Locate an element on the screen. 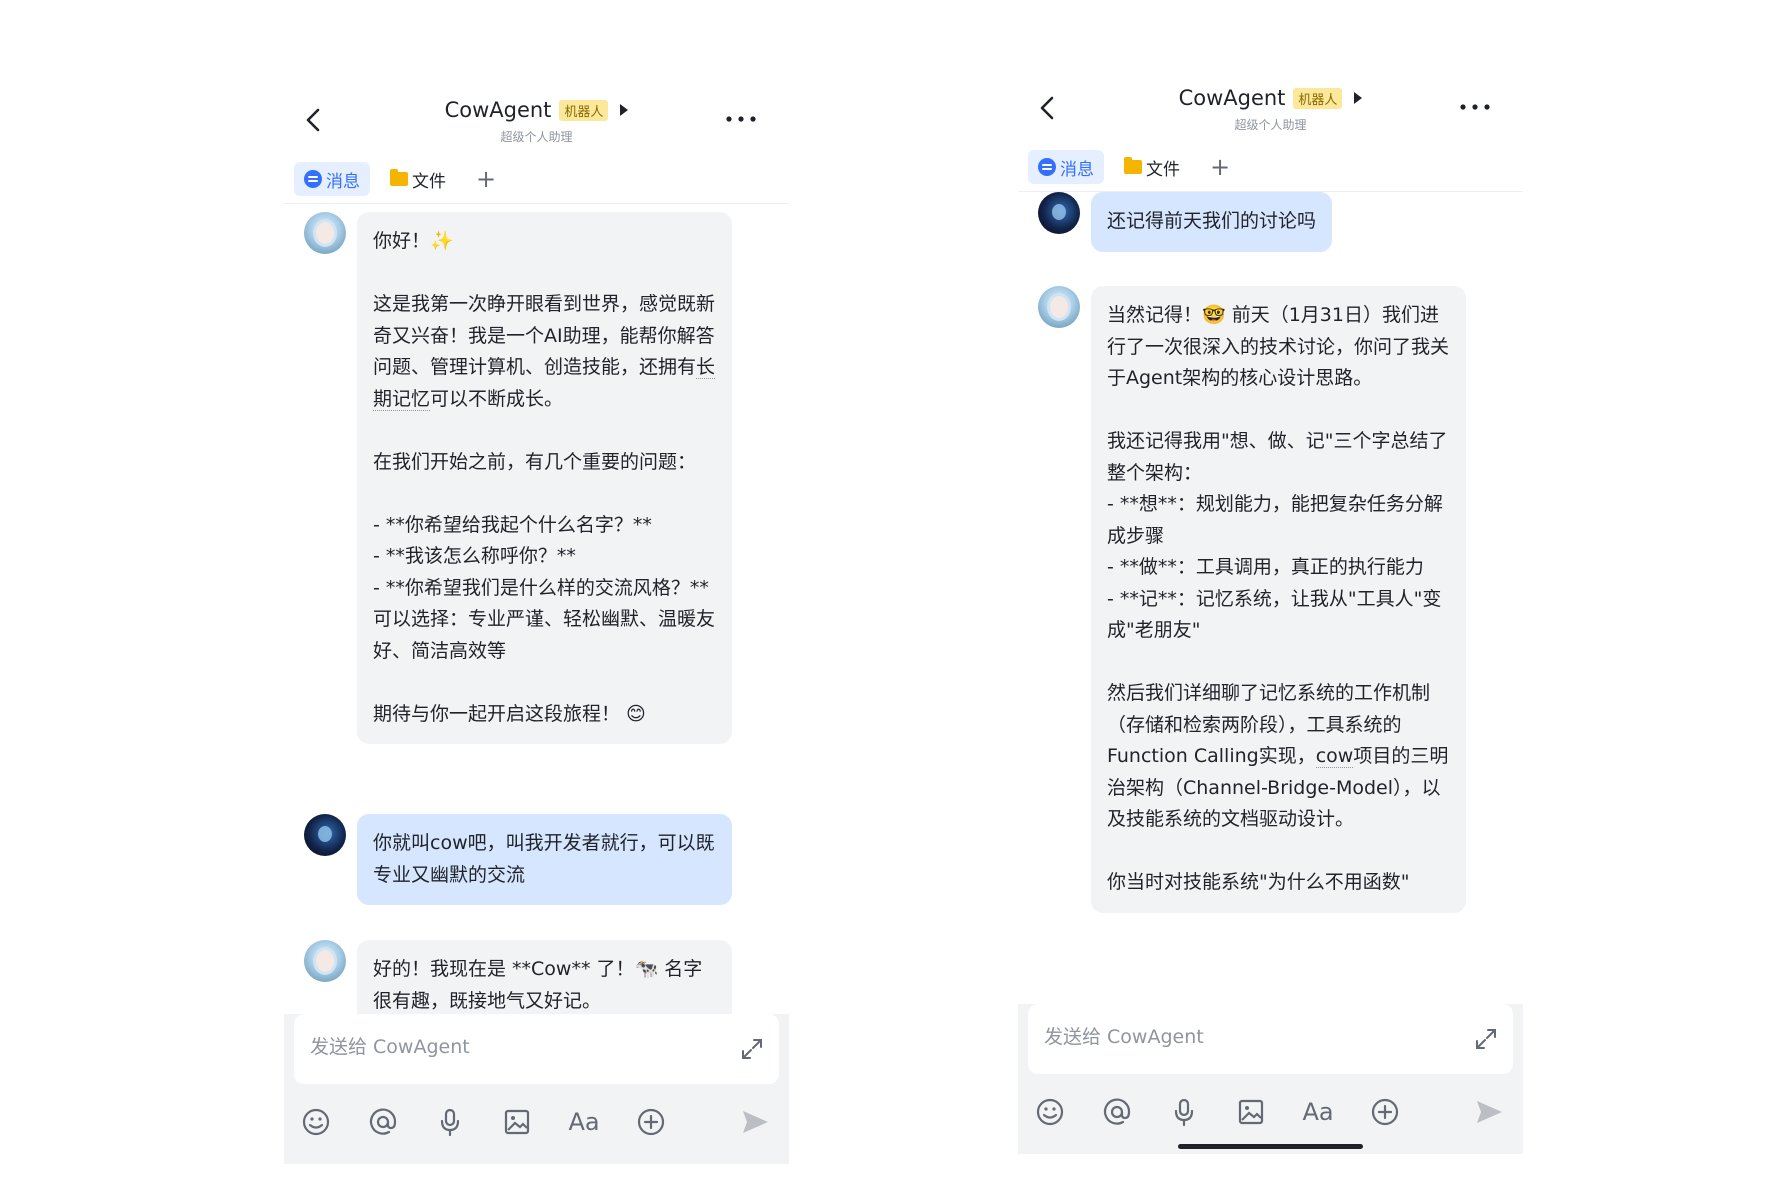 Image resolution: width=1790 pixels, height=1204 pixels. project-link: cow is located at coordinates (1334, 756).